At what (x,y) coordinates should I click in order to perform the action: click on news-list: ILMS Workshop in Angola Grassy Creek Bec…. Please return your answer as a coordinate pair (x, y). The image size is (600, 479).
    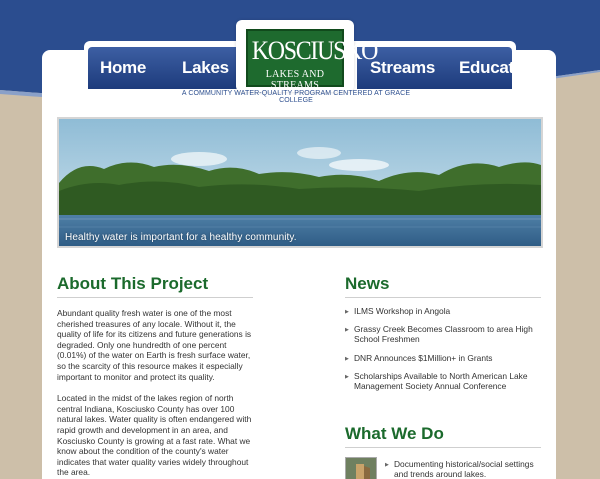
    Looking at the image, I should click on (443, 348).